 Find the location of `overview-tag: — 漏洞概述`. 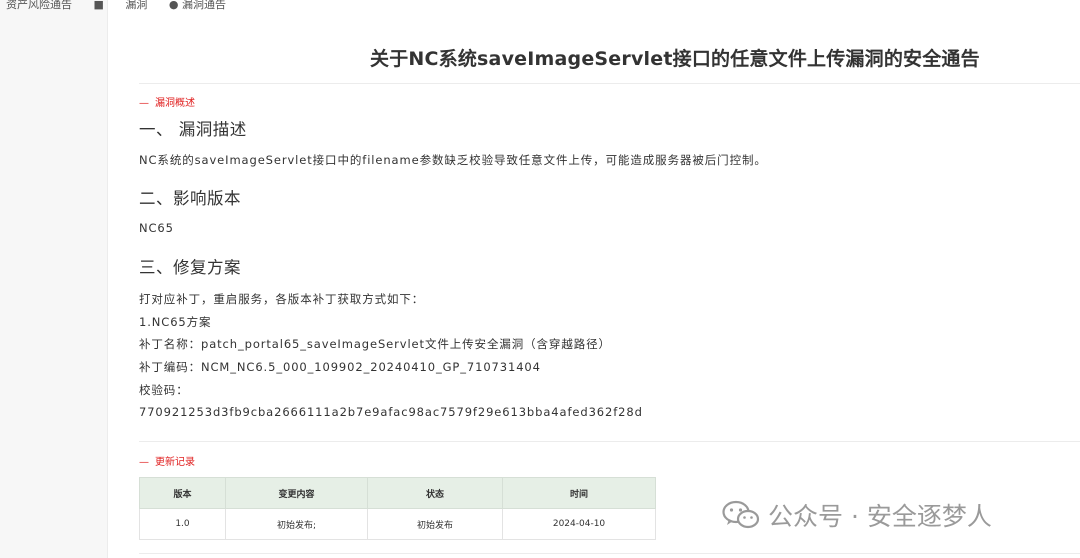

overview-tag: — 漏洞概述 is located at coordinates (167, 101).